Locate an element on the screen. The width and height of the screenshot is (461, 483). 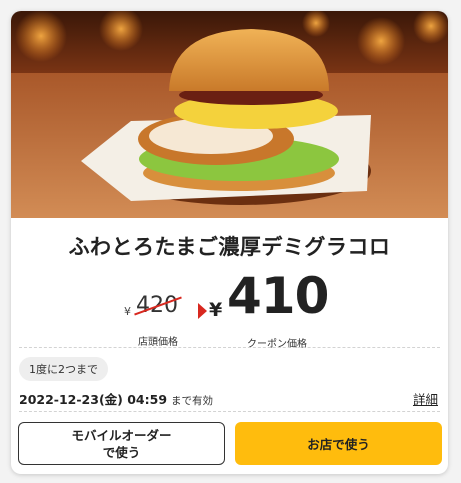
original-price-currency: ¥ is located at coordinates (127, 311).